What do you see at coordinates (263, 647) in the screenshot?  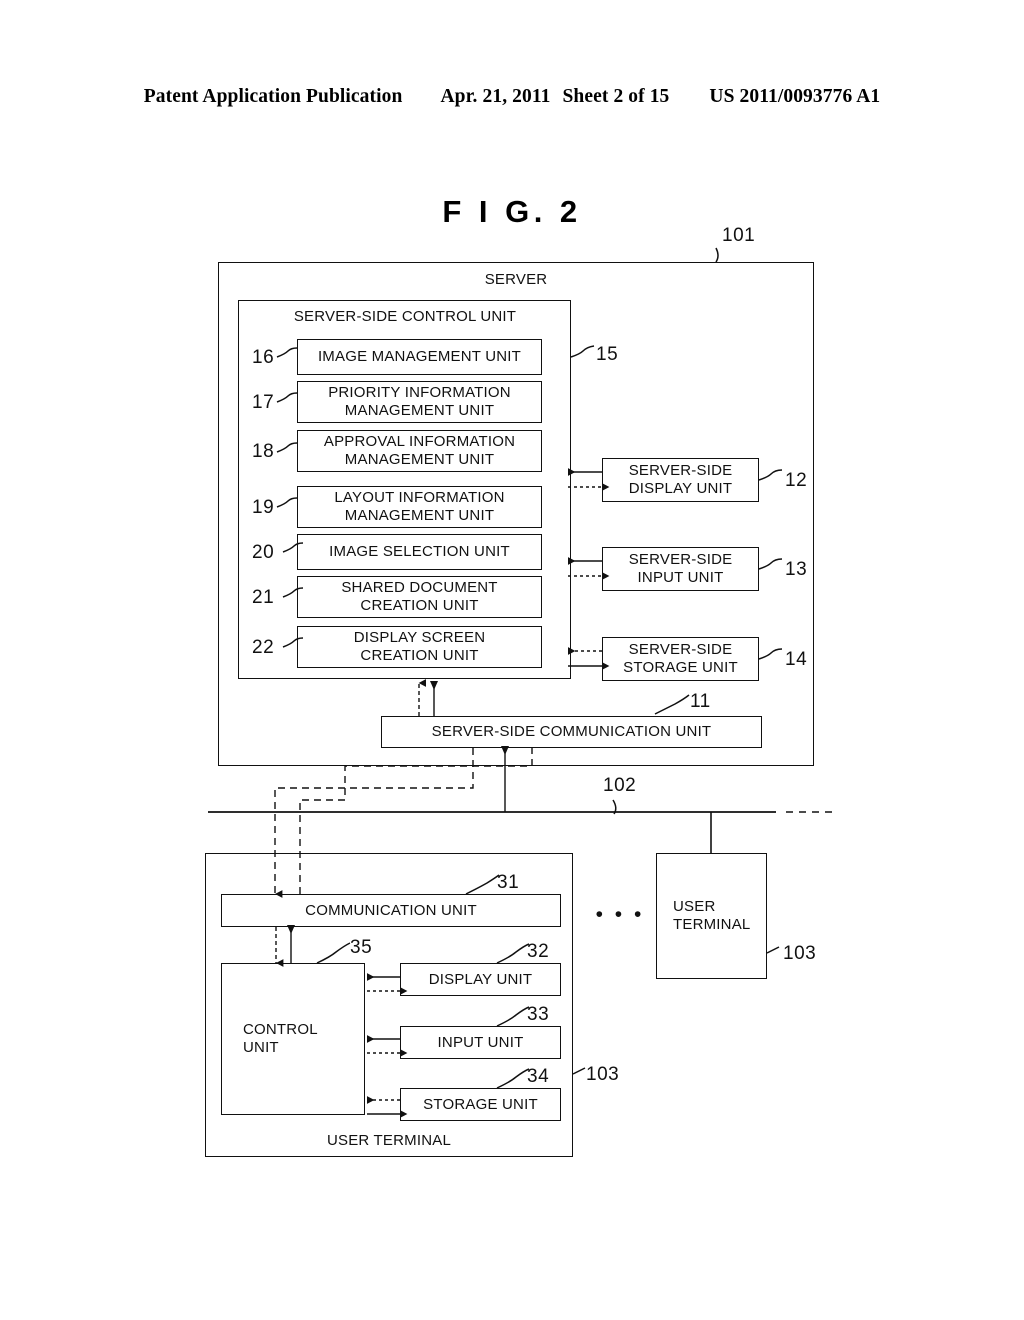 I see `ref-22: 22` at bounding box center [263, 647].